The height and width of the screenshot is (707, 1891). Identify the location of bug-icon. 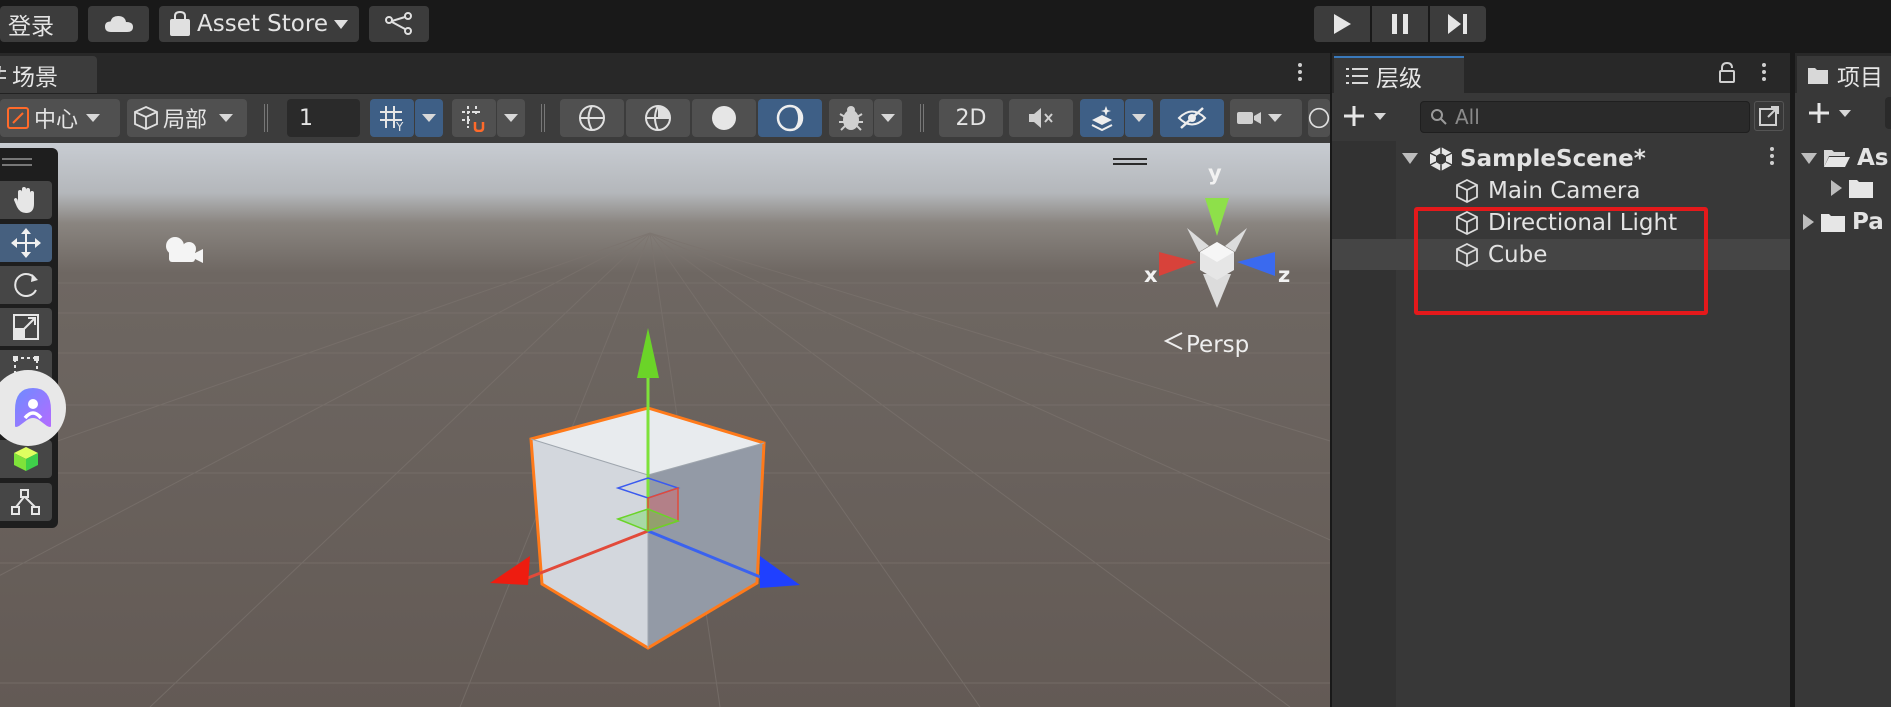
(851, 118).